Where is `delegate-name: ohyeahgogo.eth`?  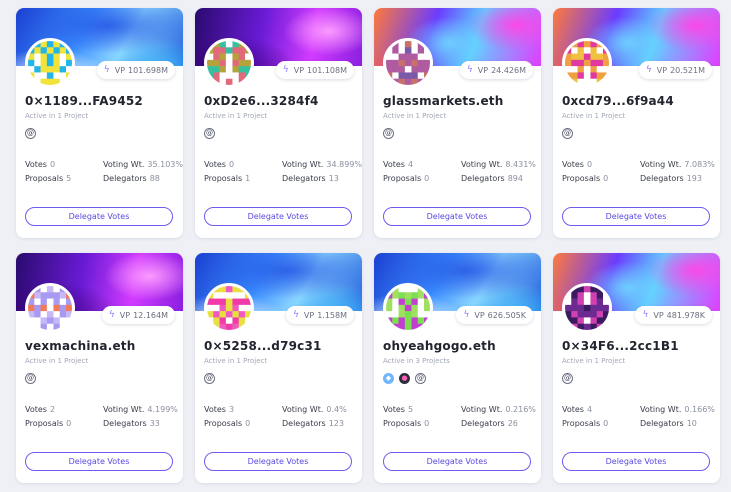
delegate-name: ohyeahgogo.eth is located at coordinates (439, 346).